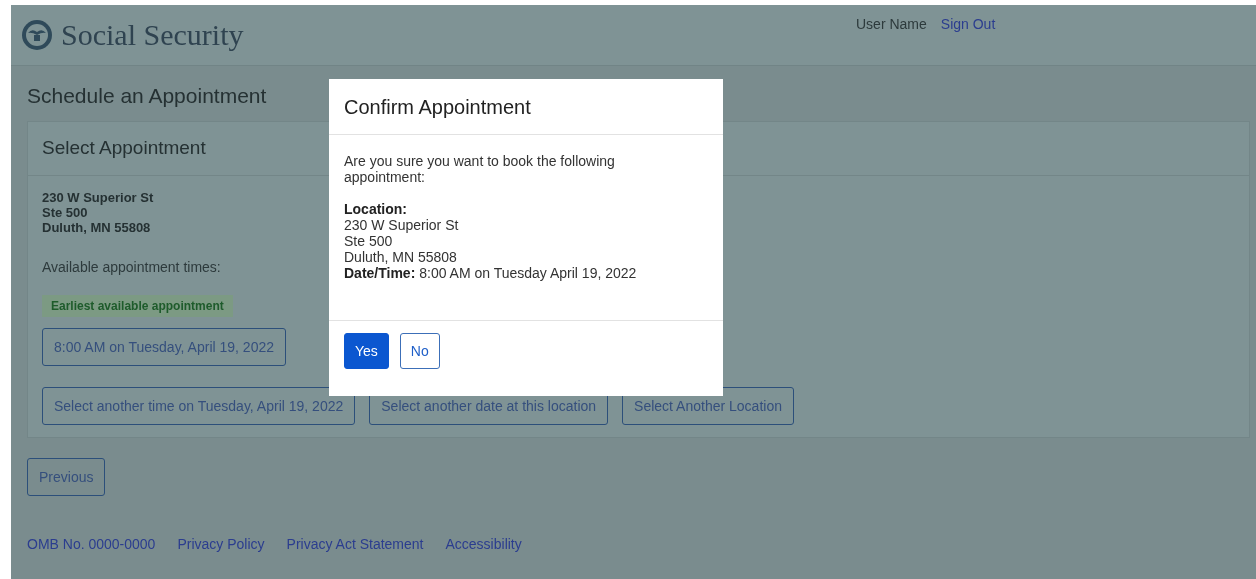  Describe the element at coordinates (891, 24) in the screenshot. I see `user-name: User Name` at that location.